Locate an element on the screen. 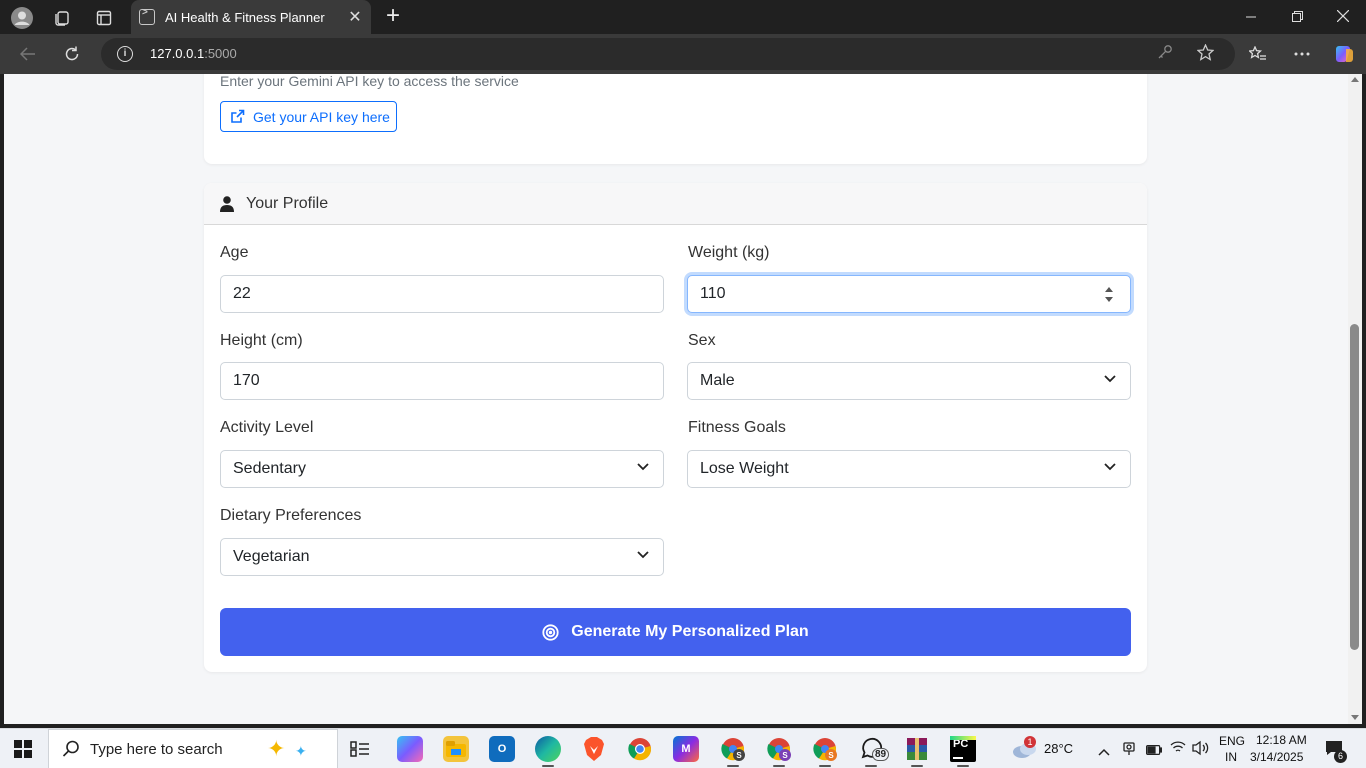  battery-icon is located at coordinates (1154, 751).